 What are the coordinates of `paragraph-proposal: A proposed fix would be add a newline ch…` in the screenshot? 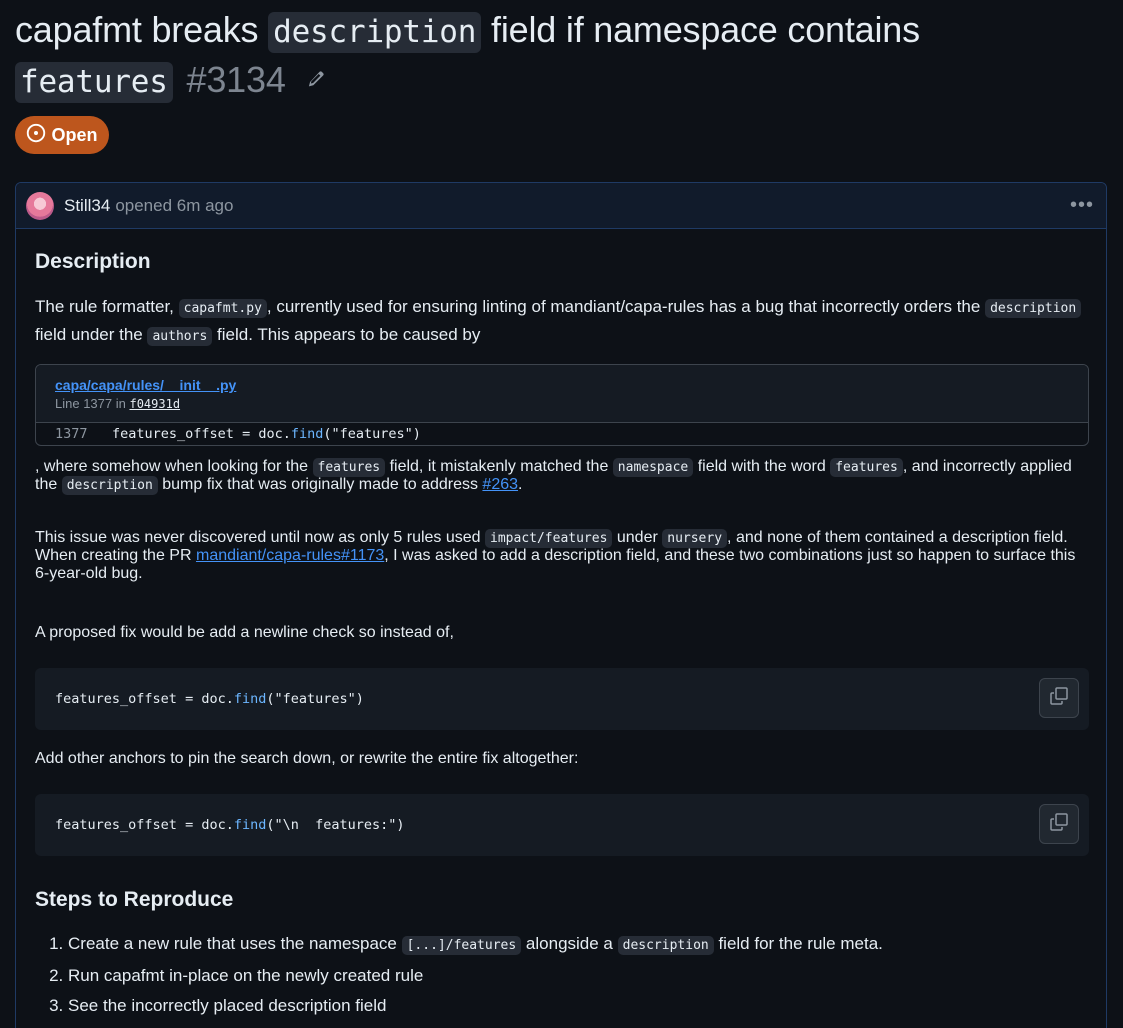 It's located at (244, 632).